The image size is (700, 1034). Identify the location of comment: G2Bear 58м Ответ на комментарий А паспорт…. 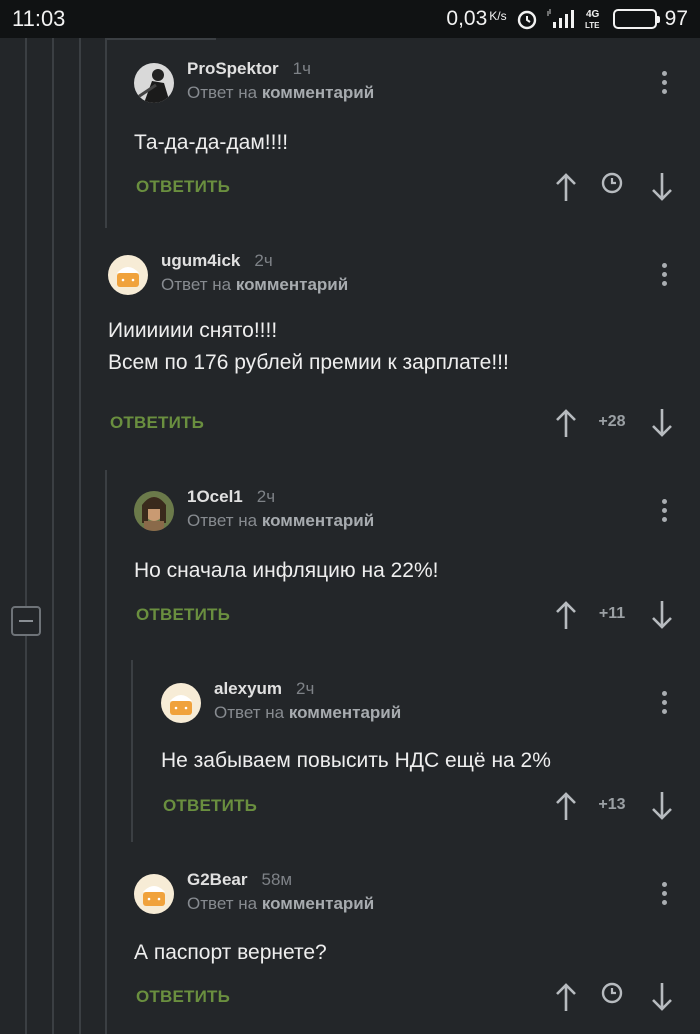
(404, 942).